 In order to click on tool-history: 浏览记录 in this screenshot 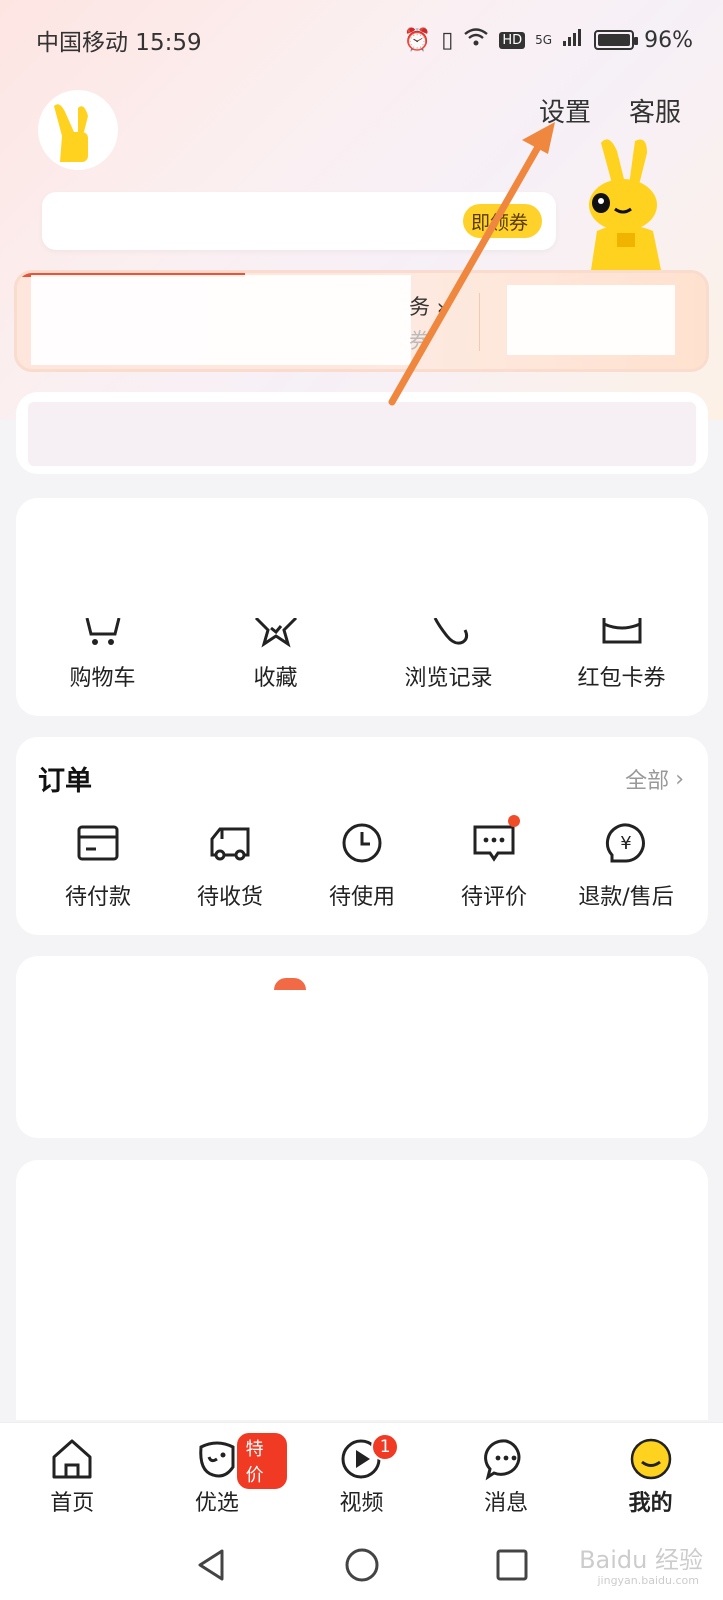, I will do `click(448, 655)`.